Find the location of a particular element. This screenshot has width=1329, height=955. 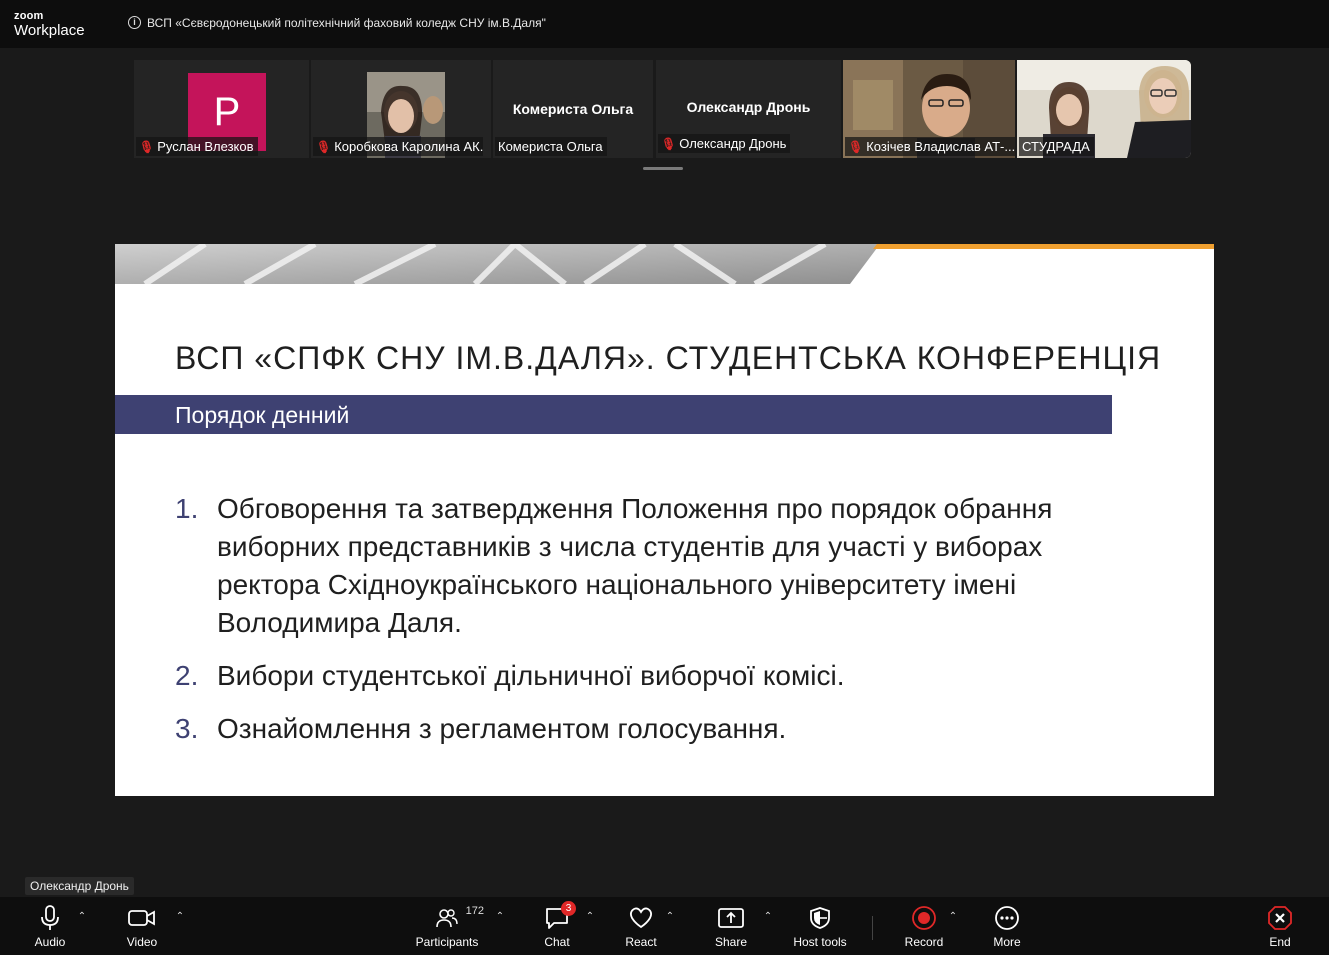

participant-name-tag: 🎙︎ Руслан Влезков is located at coordinates (197, 146).